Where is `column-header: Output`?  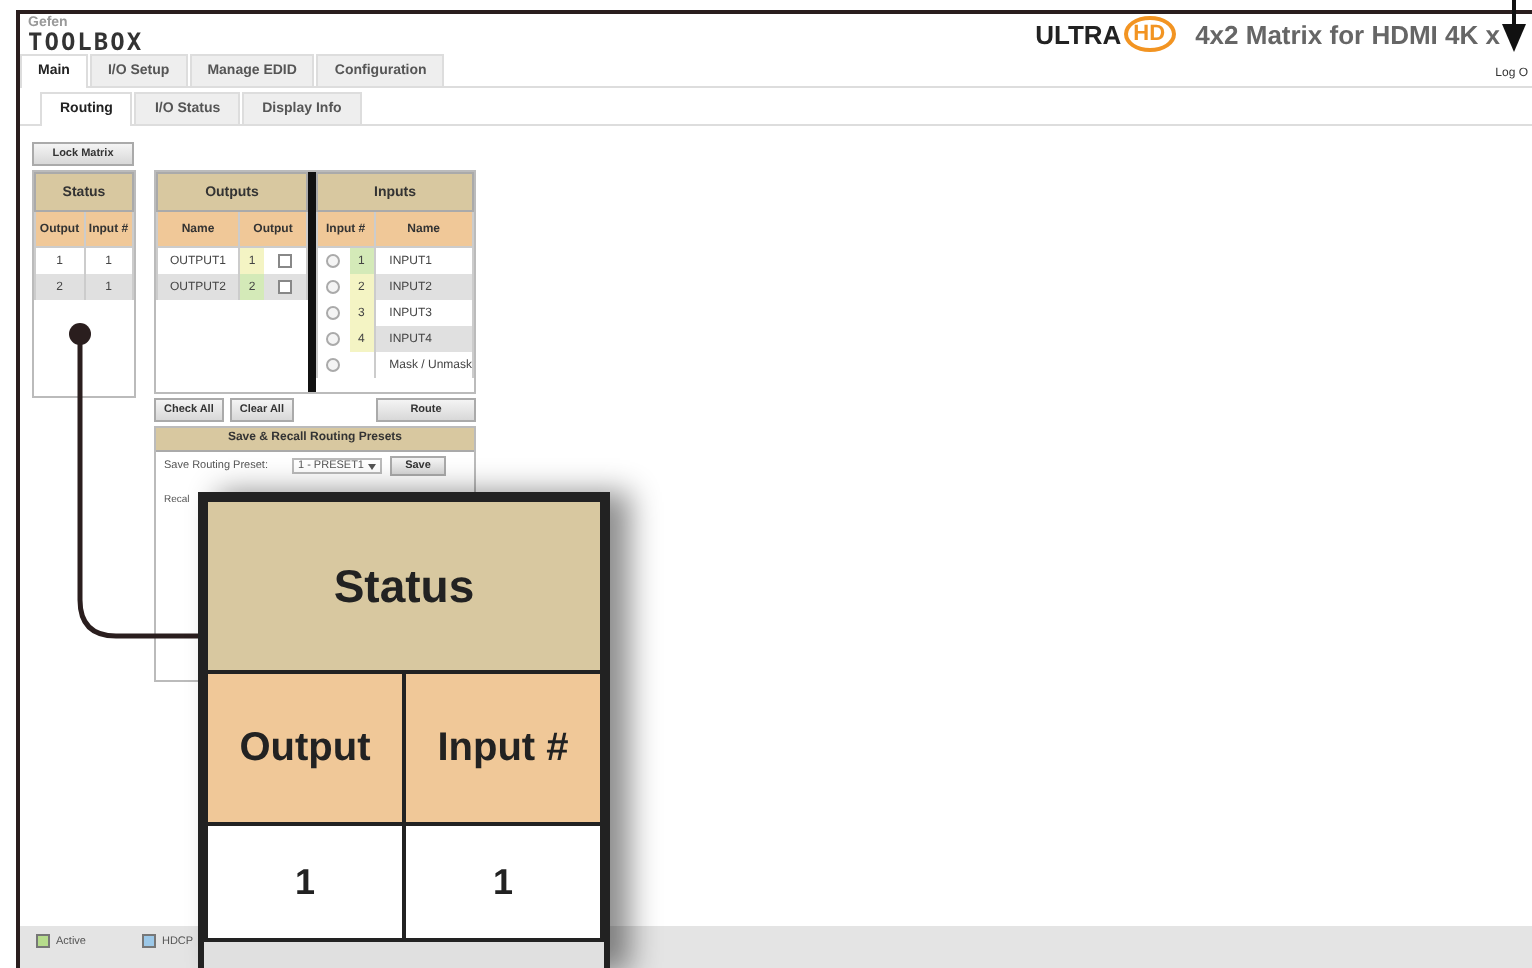 column-header: Output is located at coordinates (305, 748).